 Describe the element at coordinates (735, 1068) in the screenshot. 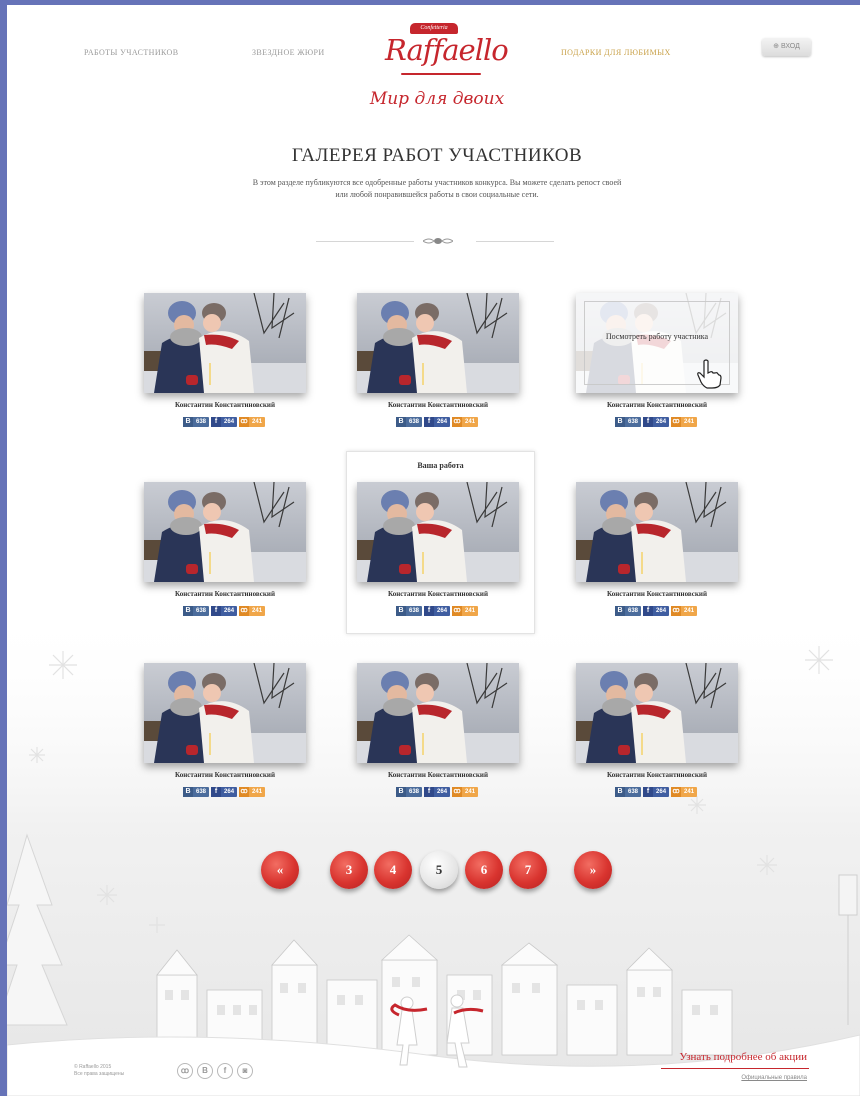

I see `learn-more-underline` at that location.